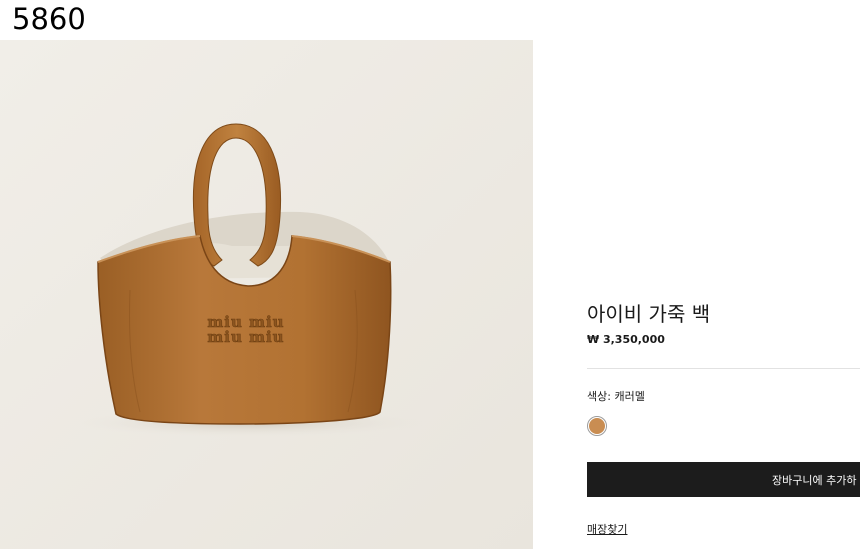 The height and width of the screenshot is (549, 860). I want to click on color-value: 캐러멜, so click(629, 396).